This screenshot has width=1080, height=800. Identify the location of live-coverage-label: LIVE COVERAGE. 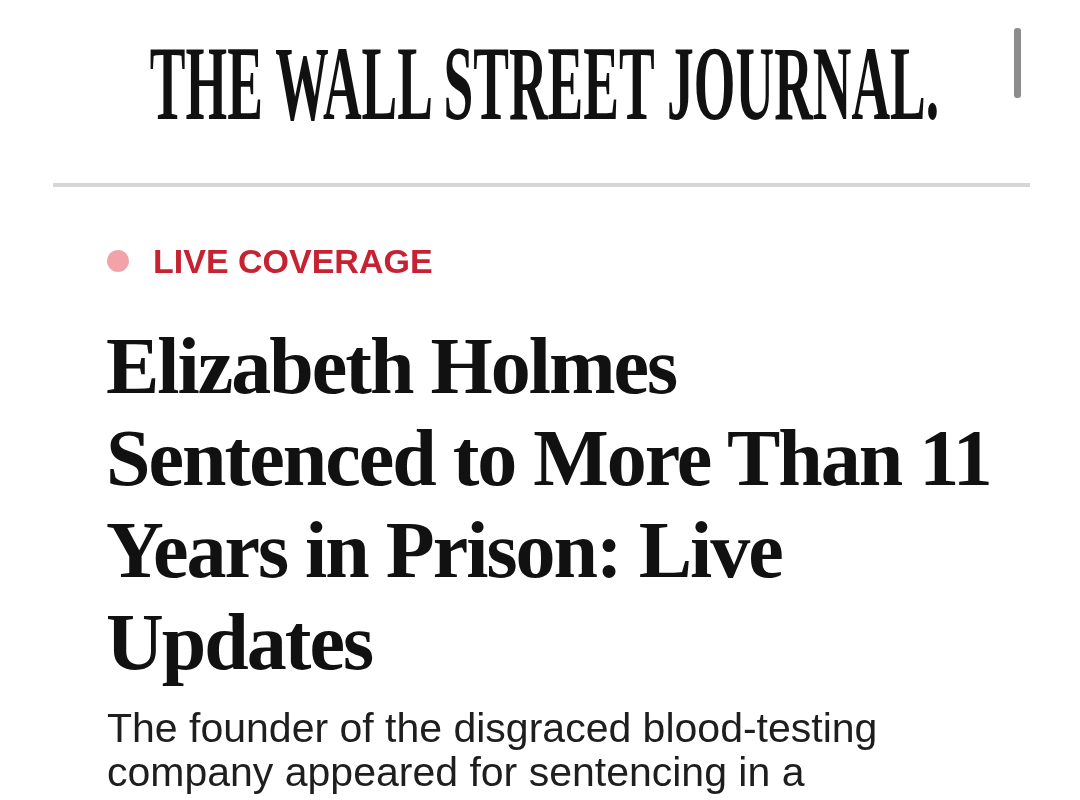
(293, 261).